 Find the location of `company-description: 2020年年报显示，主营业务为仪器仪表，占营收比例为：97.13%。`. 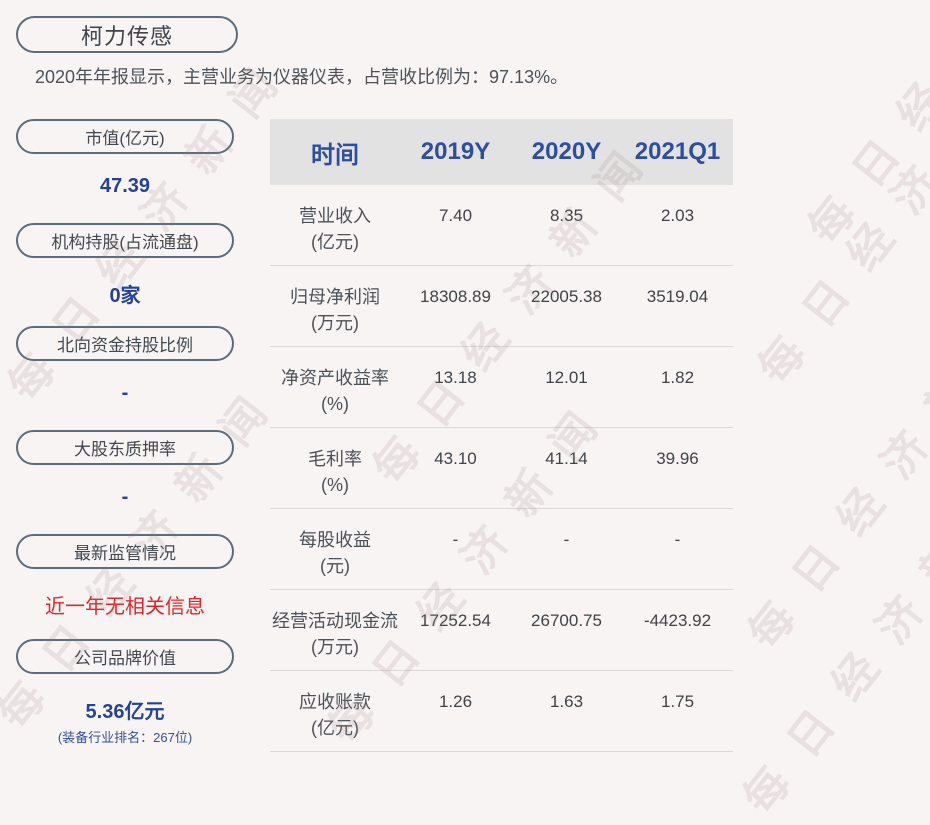

company-description: 2020年年报显示，主营业务为仪器仪表，占营收比例为：97.13%。 is located at coordinates (302, 77).